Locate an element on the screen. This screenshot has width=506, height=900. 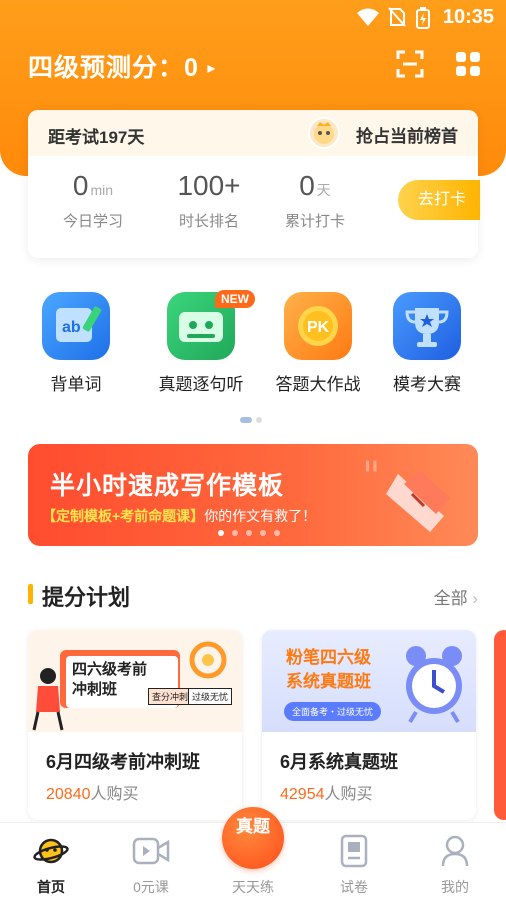
stat-label: 累计打卡 is located at coordinates (314, 221).